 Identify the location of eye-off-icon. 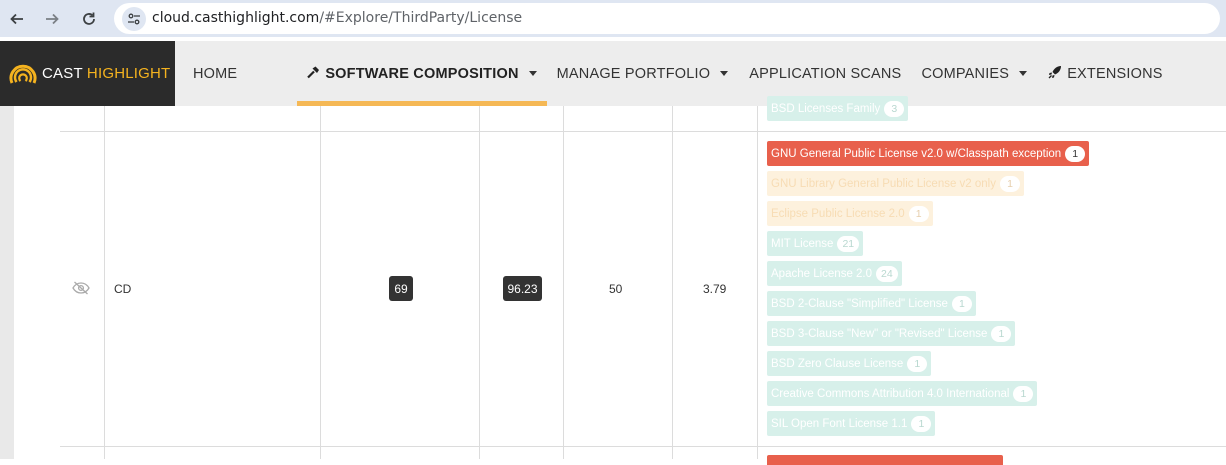
(81, 290).